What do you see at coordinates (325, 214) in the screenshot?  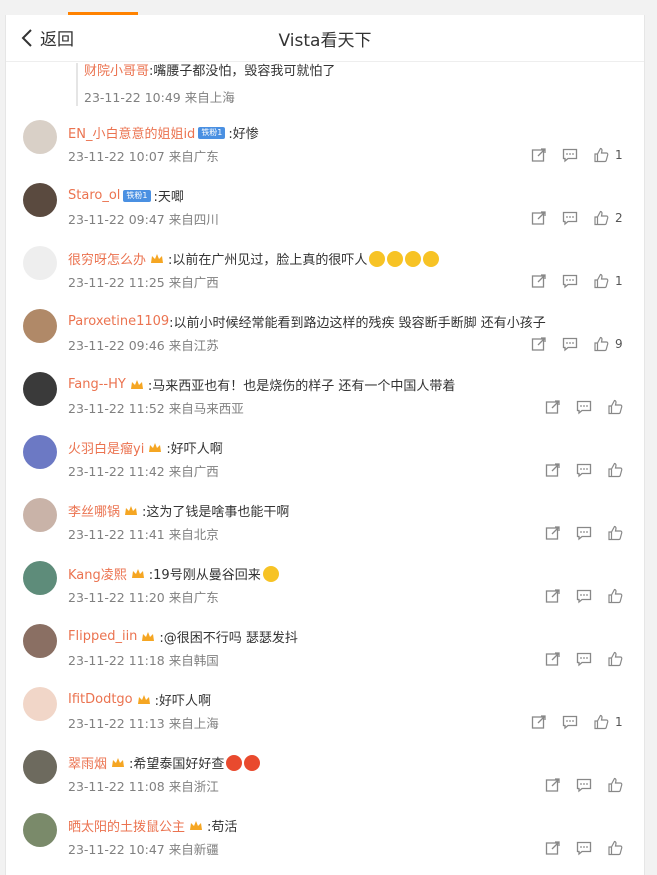 I see `comment-item: Staro_ol 铁粉1:天唧 23-11-22 09:47 来自四川 2` at bounding box center [325, 214].